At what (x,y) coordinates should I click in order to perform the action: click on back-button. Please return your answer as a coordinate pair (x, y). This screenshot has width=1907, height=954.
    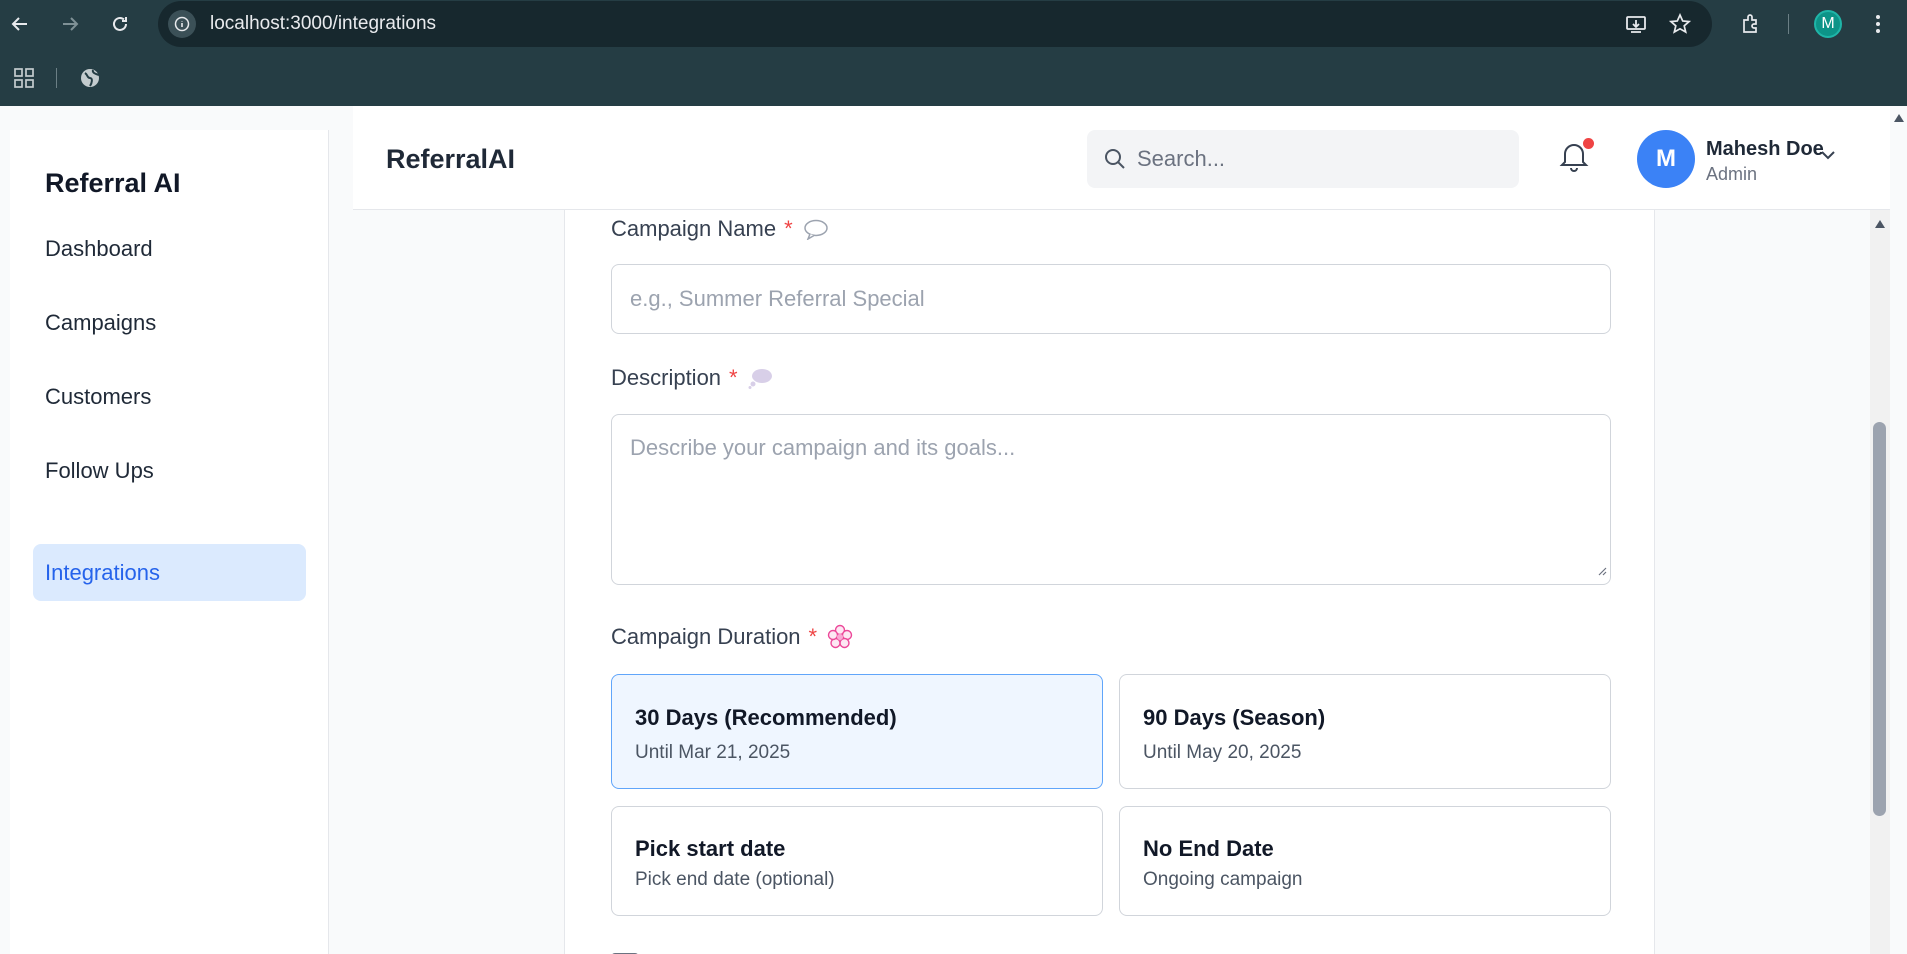
    Looking at the image, I should click on (20, 24).